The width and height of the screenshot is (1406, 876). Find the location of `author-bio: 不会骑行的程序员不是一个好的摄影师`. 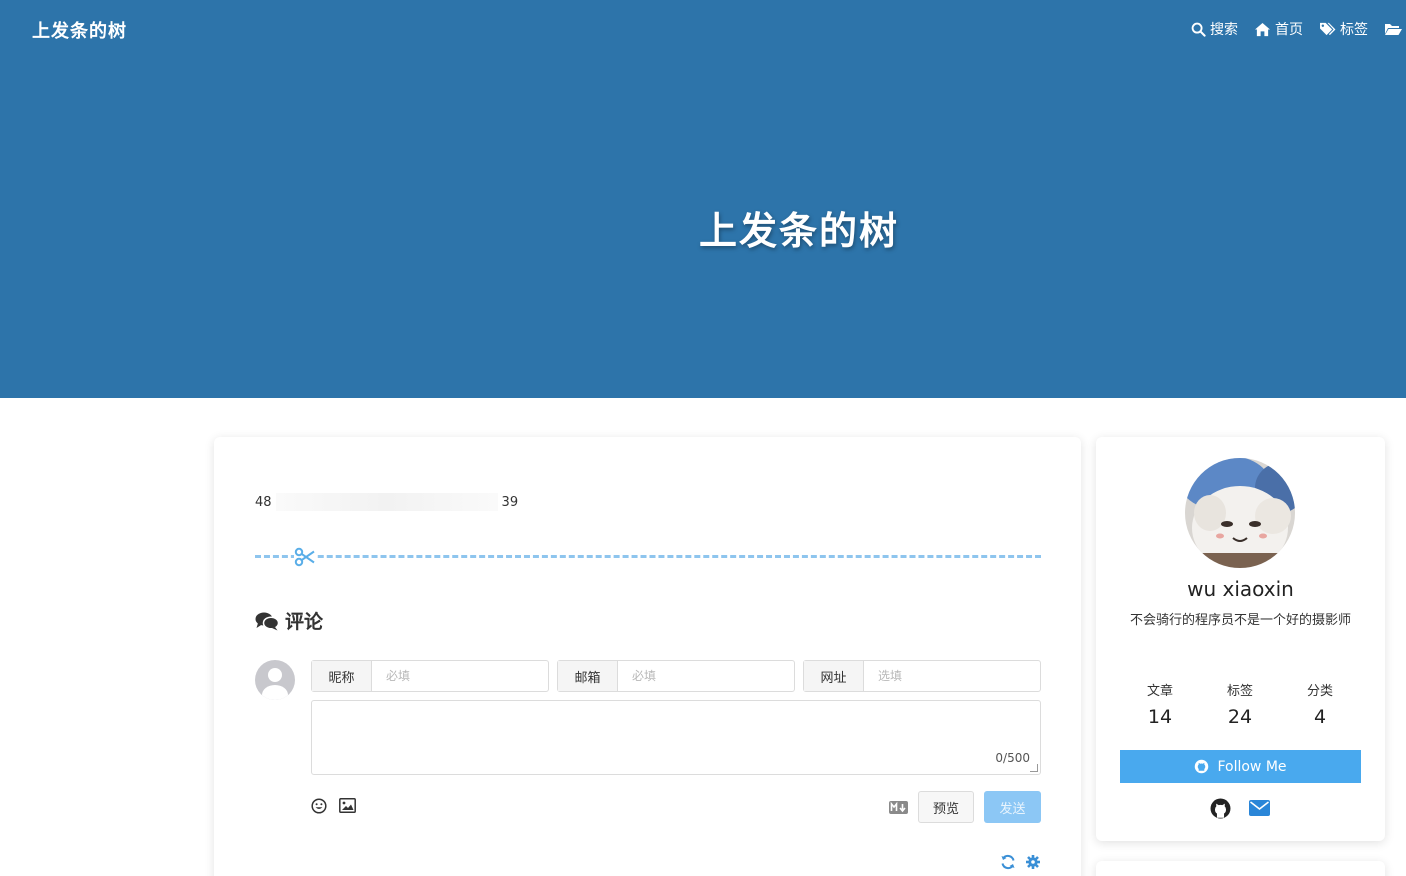

author-bio: 不会骑行的程序员不是一个好的摄影师 is located at coordinates (1240, 620).